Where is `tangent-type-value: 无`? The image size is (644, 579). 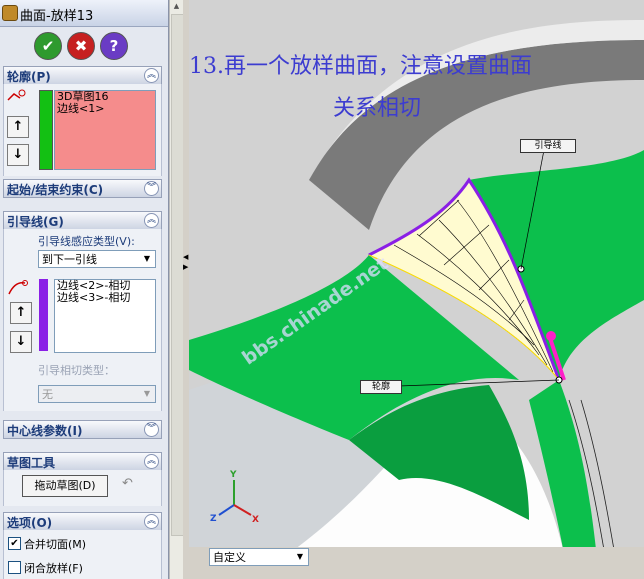
tangent-type-value: 无 is located at coordinates (47, 394).